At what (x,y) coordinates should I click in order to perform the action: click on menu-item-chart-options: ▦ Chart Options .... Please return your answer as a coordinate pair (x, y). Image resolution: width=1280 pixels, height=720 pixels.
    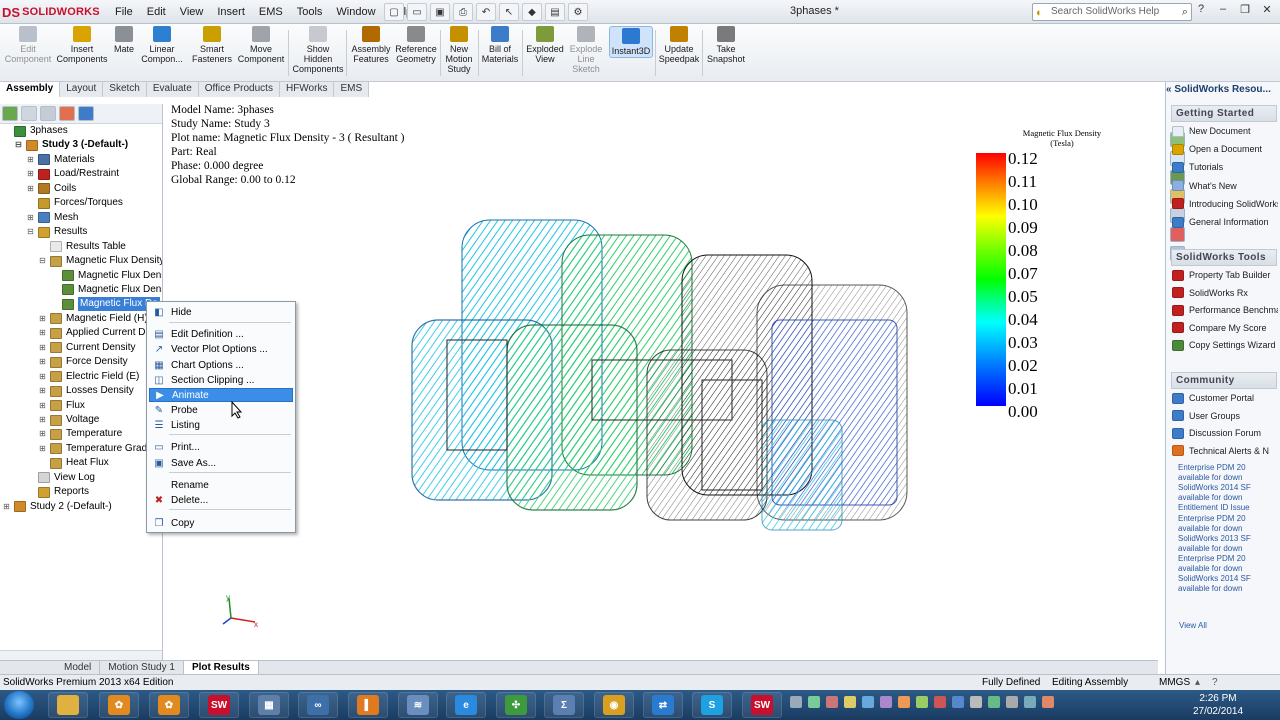
    Looking at the image, I should click on (221, 365).